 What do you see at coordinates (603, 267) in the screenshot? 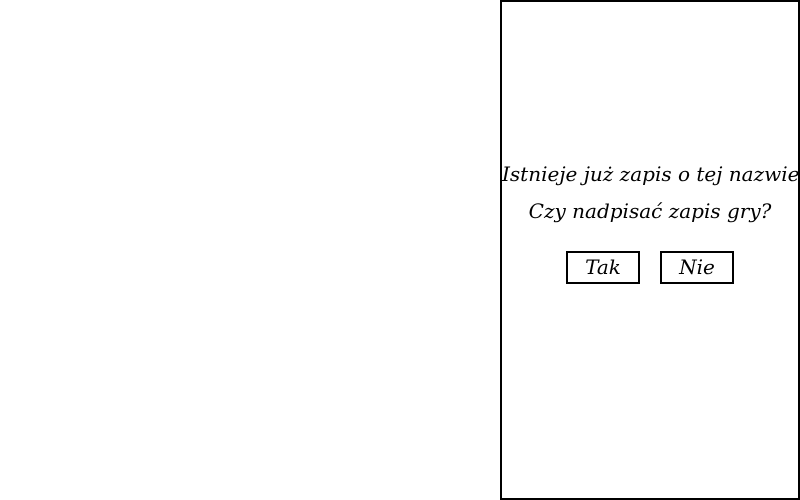
I see `yes-button: Tak` at bounding box center [603, 267].